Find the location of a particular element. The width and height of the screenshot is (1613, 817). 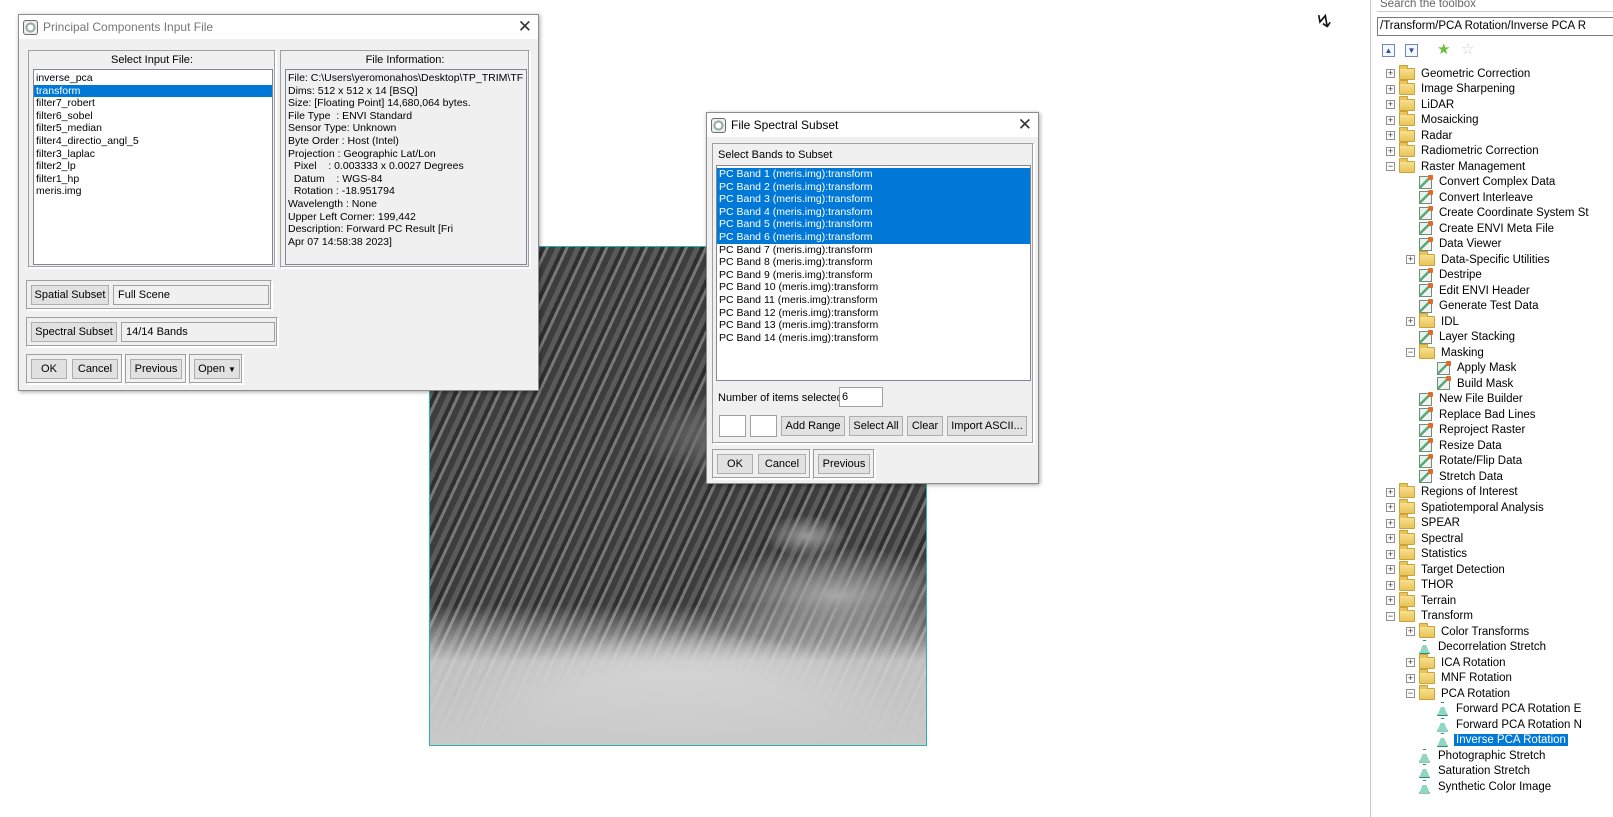

tree-item: Saturation Stretch is located at coordinates (1475, 771).